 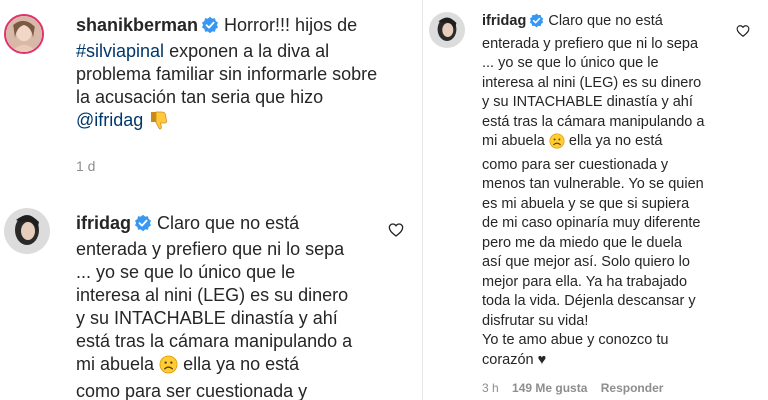 What do you see at coordinates (513, 141) in the screenshot?
I see `comment-text-line: mi abuela` at bounding box center [513, 141].